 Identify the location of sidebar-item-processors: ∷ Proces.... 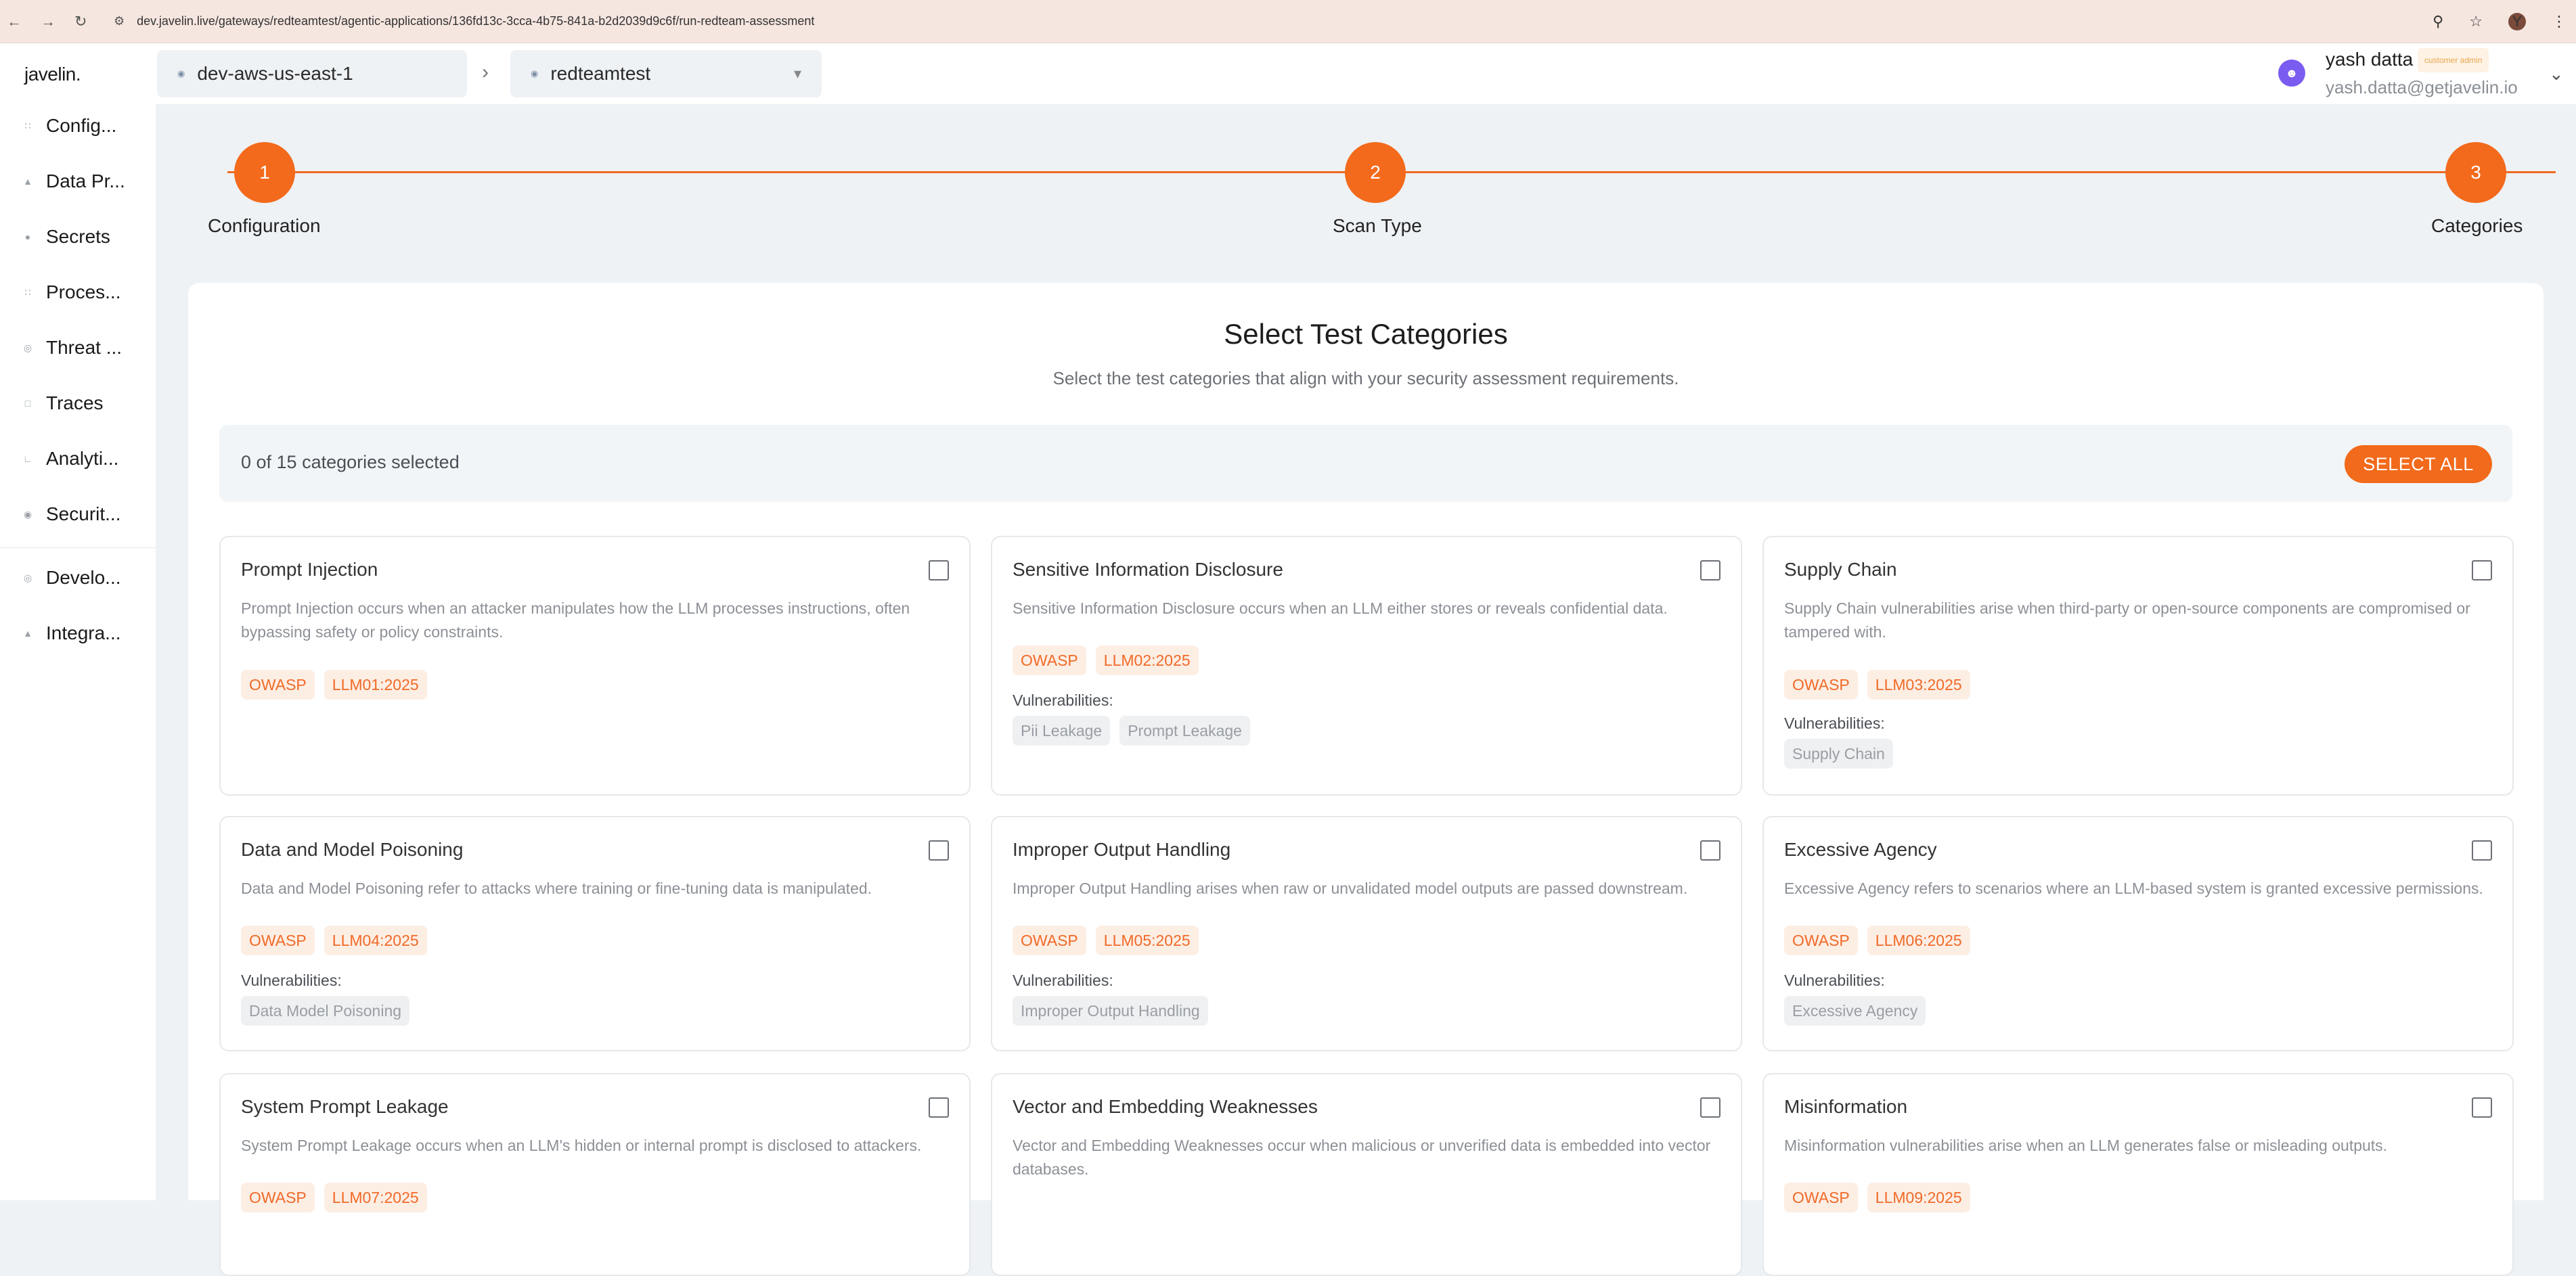
(72, 292).